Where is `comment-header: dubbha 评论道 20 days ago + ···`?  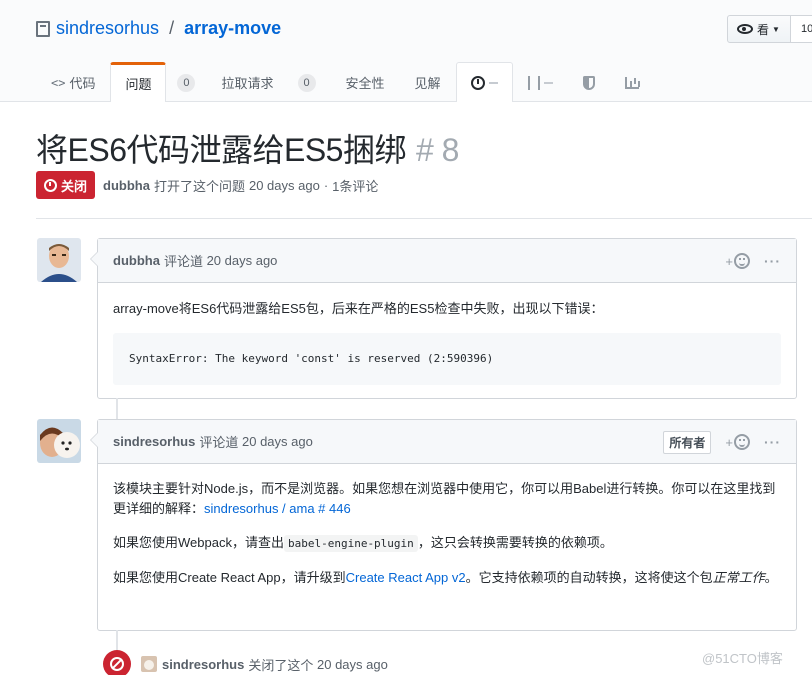 comment-header: dubbha 评论道 20 days ago + ··· is located at coordinates (447, 261).